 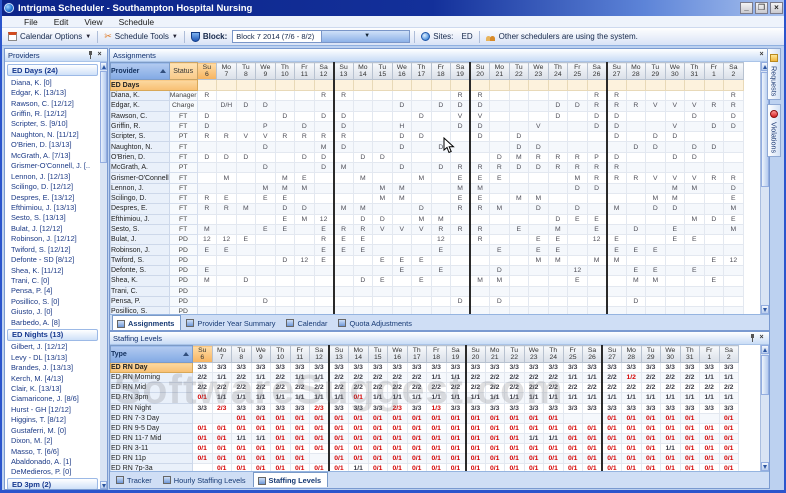 I want to click on staffing-type-cell: ED RN 11-7 Mid, so click(x=151, y=438).